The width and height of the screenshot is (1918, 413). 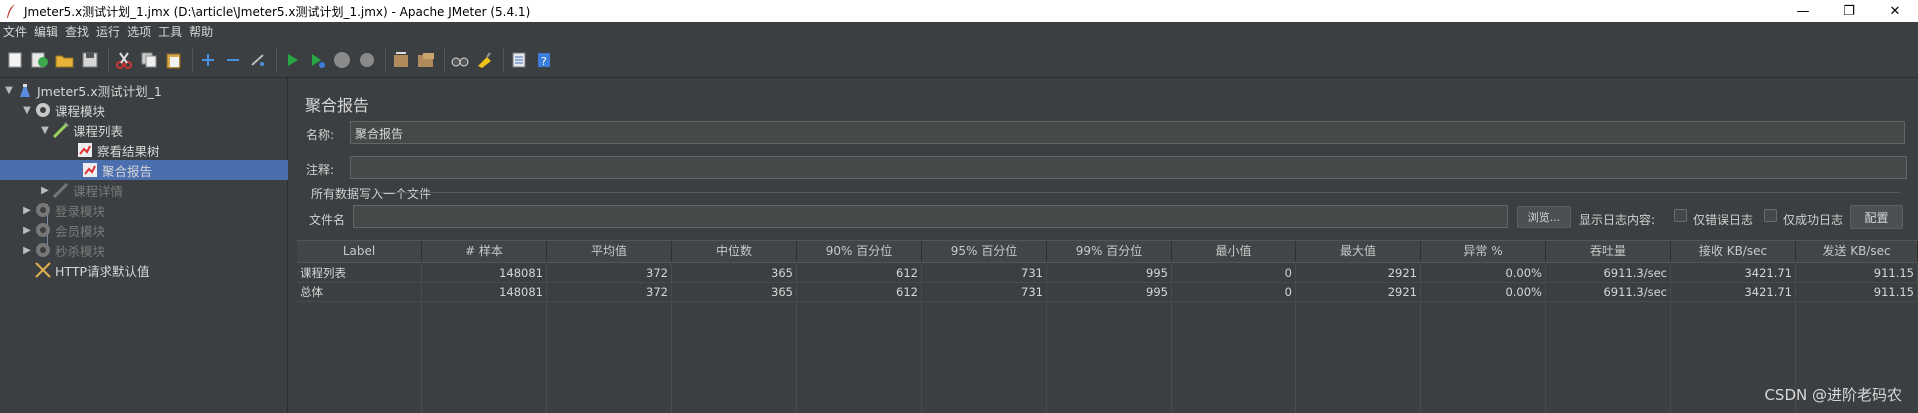 I want to click on name-label: 名称:, so click(x=320, y=135).